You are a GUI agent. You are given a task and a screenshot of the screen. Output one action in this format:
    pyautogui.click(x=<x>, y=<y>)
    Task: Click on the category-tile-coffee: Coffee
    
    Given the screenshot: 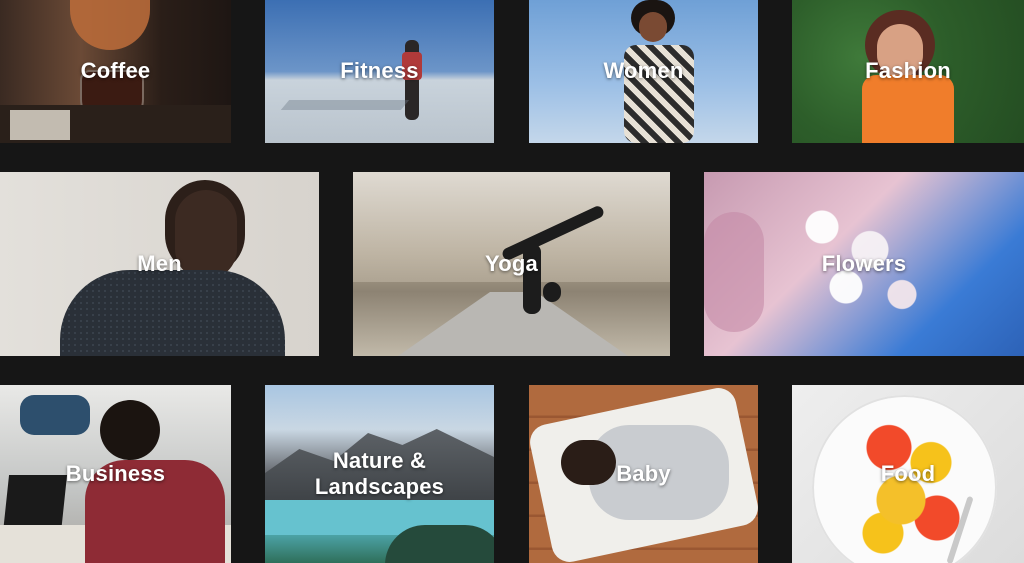 What is the action you would take?
    pyautogui.click(x=115, y=71)
    